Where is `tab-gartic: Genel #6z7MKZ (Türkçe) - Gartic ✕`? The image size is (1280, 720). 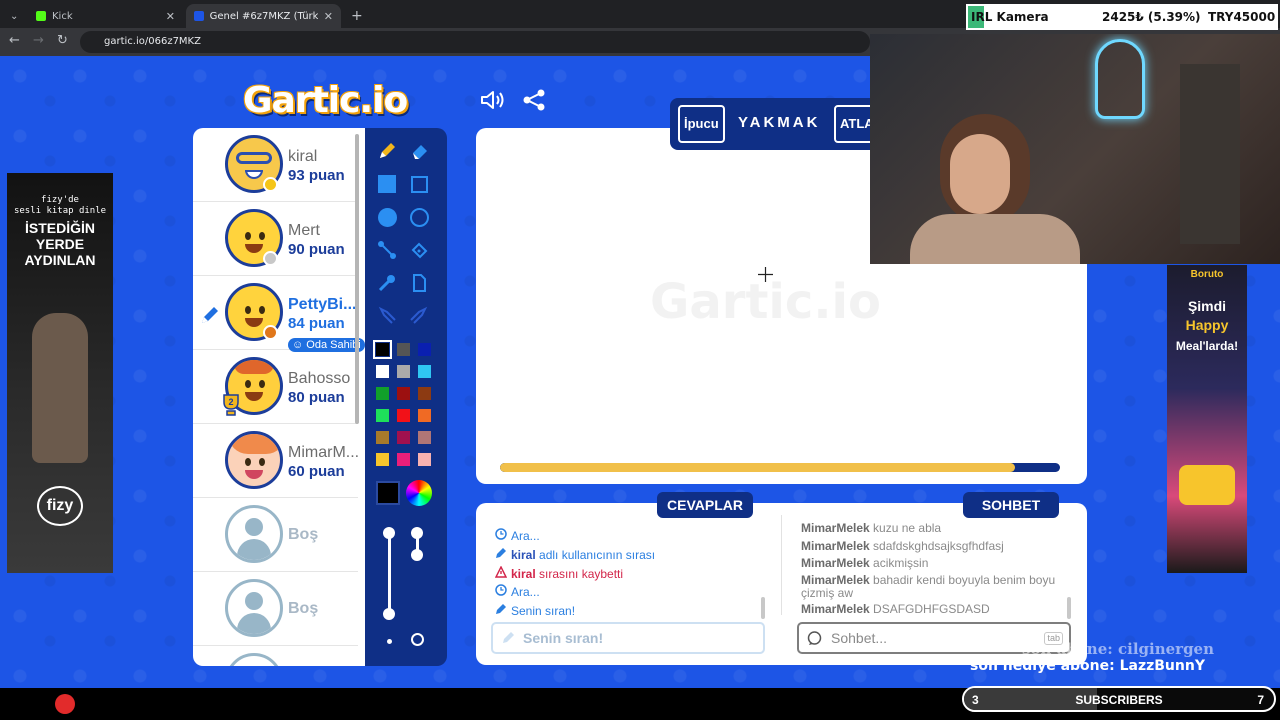
tab-gartic: Genel #6z7MKZ (Türkçe) - Gartic ✕ is located at coordinates (263, 16).